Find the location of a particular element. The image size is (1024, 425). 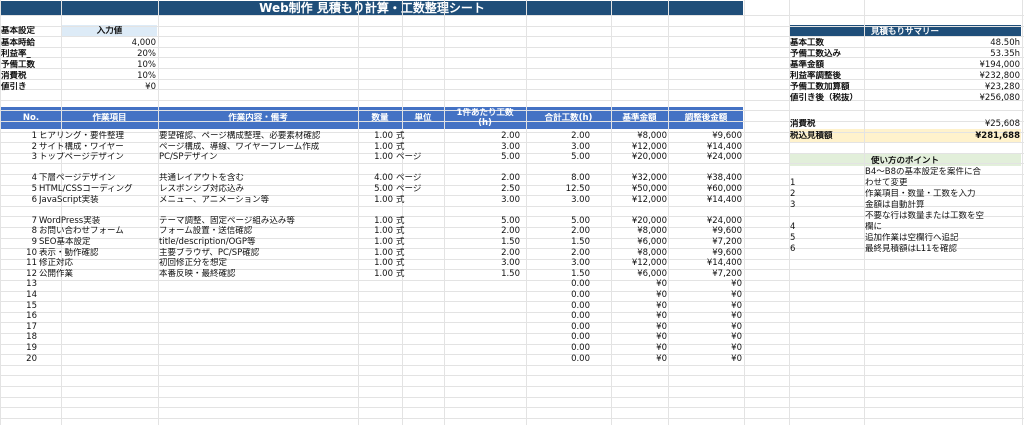

summary-label: 予備工数加算額 is located at coordinates (850, 87).